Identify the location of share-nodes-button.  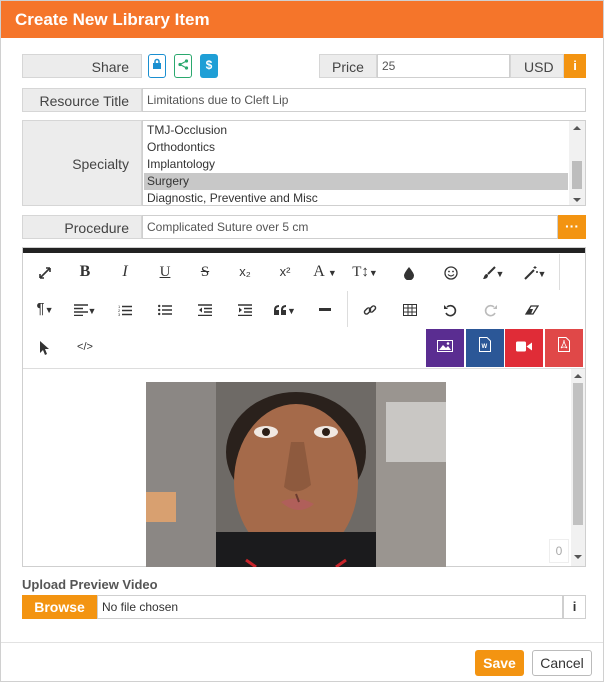
(183, 66).